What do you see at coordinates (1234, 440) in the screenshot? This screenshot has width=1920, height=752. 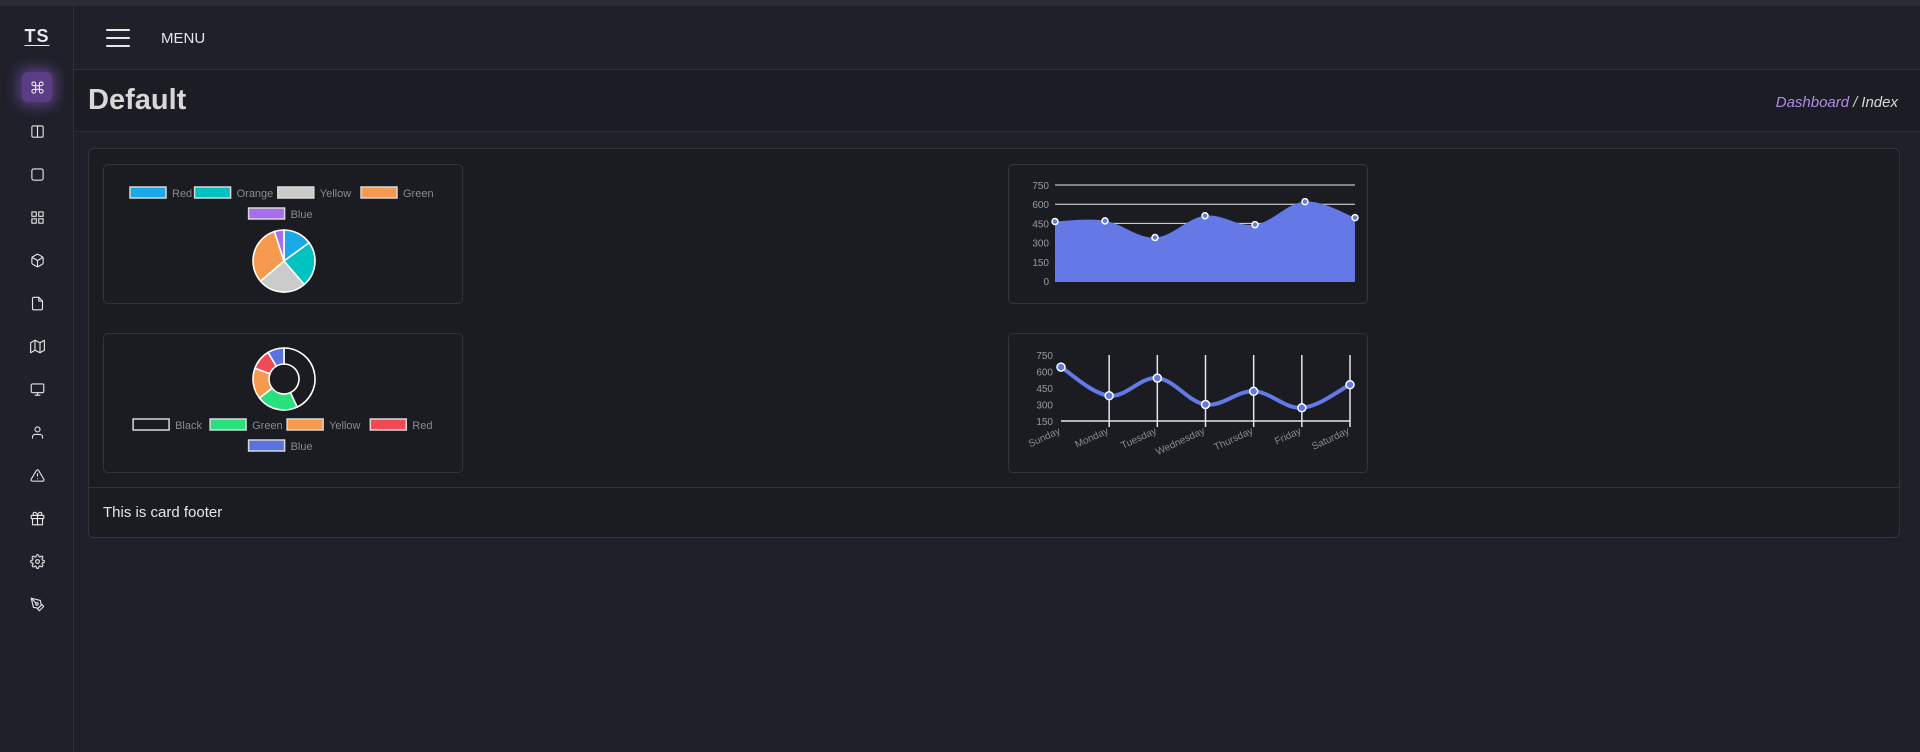 I see `x-tick-label-thursday: Thursday` at bounding box center [1234, 440].